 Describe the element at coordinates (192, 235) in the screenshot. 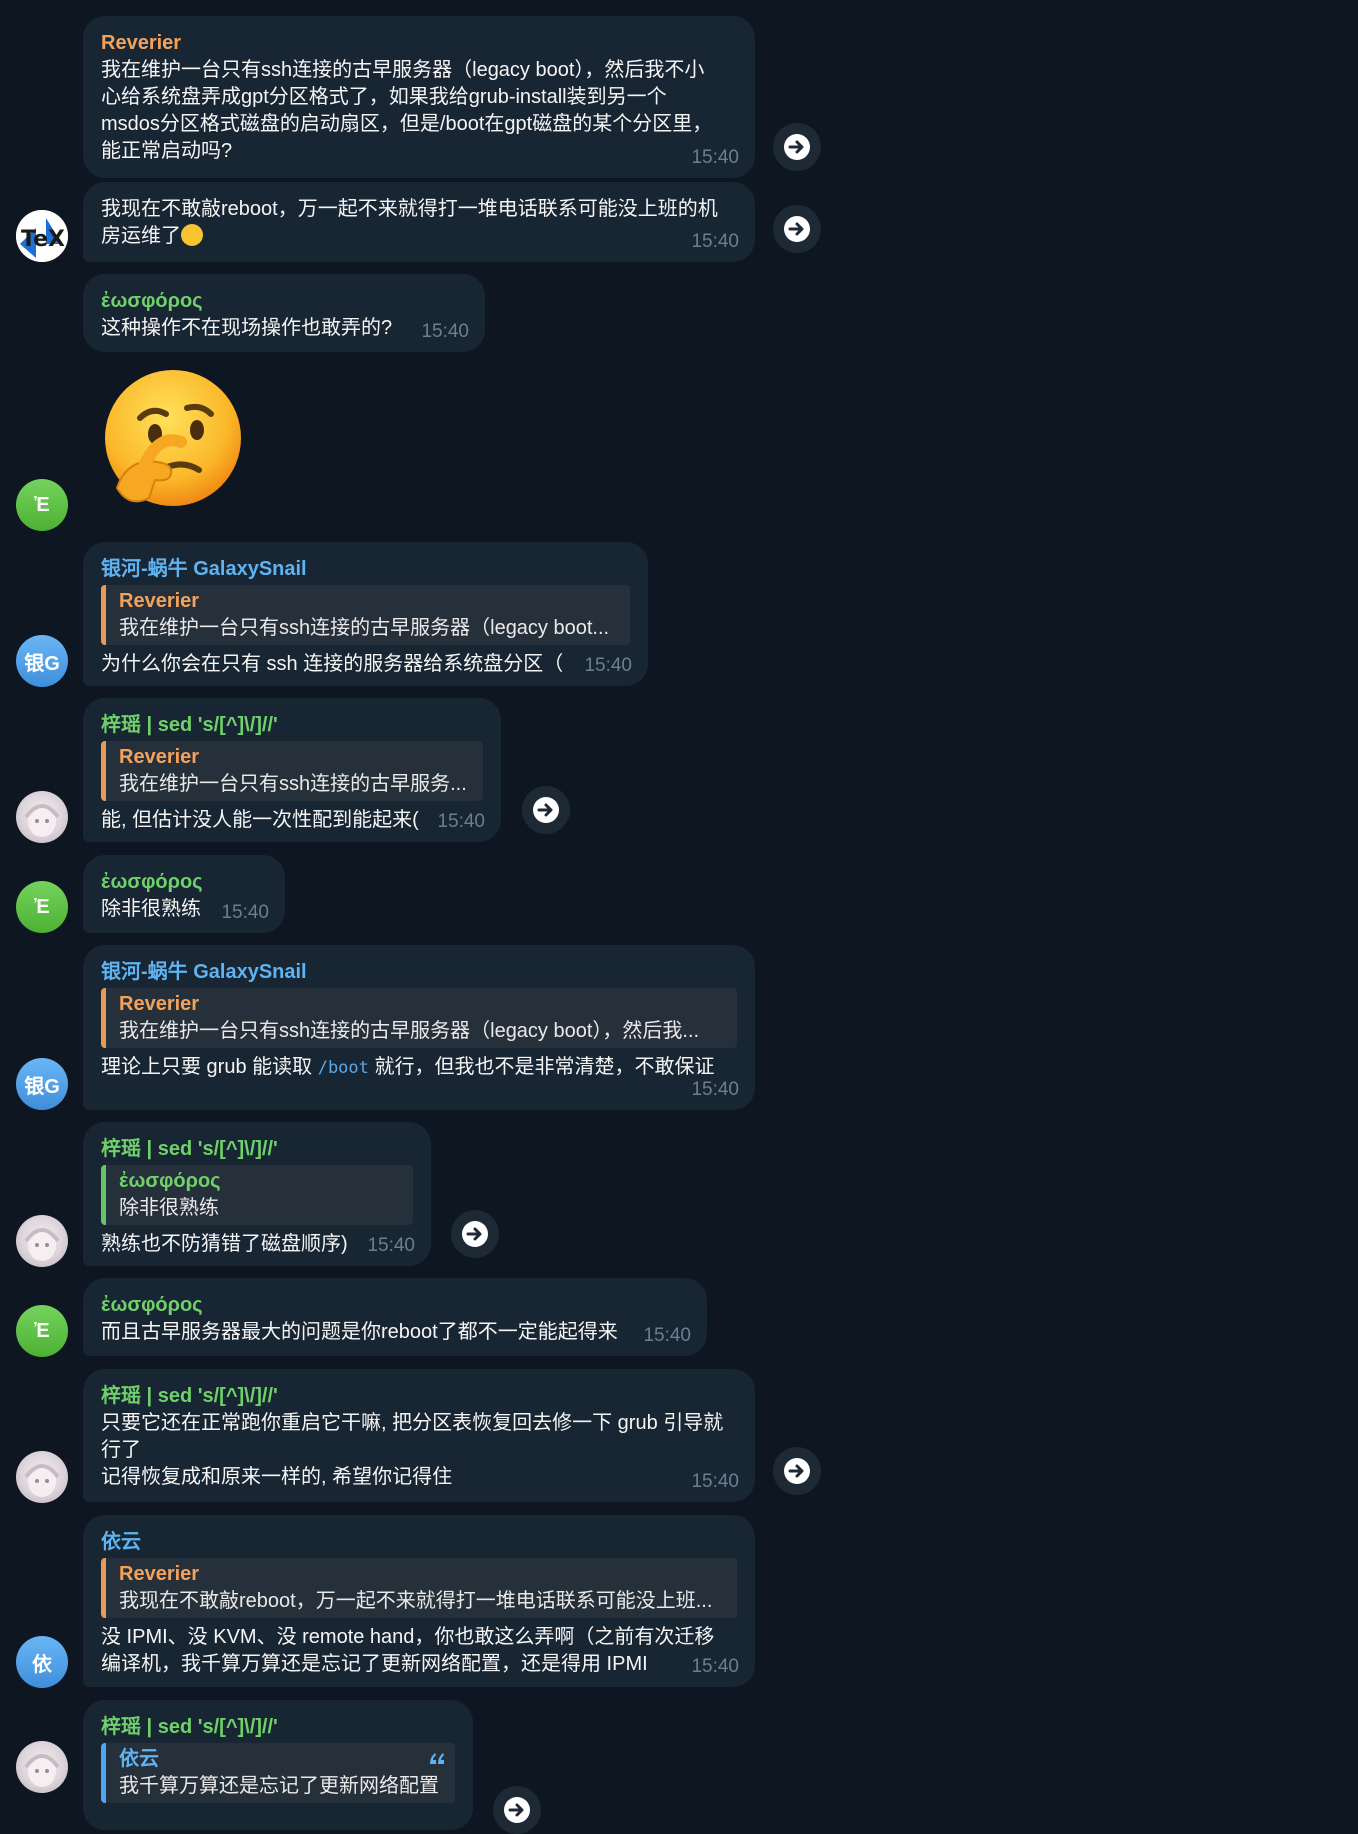

I see `crying-face-icon` at that location.